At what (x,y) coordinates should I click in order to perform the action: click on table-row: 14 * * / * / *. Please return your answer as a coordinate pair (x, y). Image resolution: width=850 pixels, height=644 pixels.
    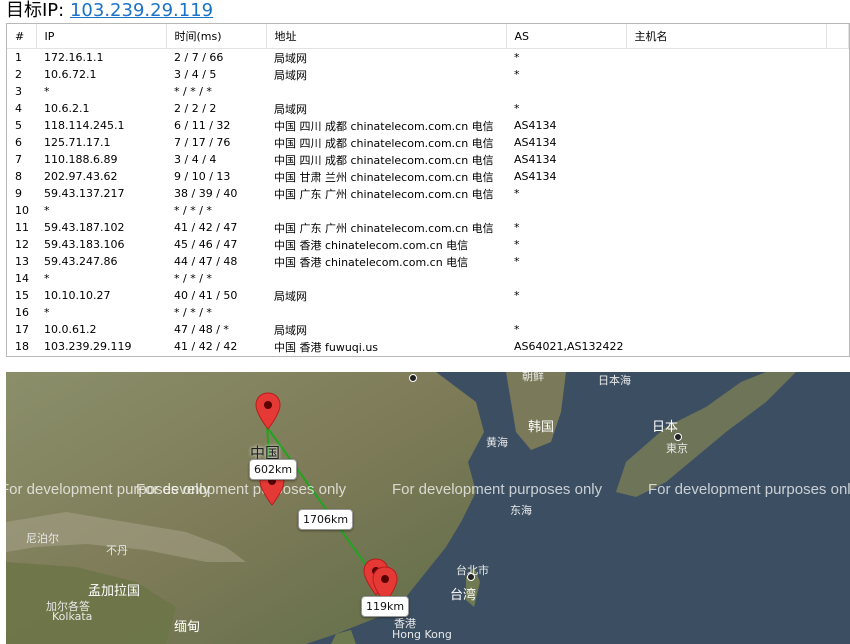
    Looking at the image, I should click on (428, 278).